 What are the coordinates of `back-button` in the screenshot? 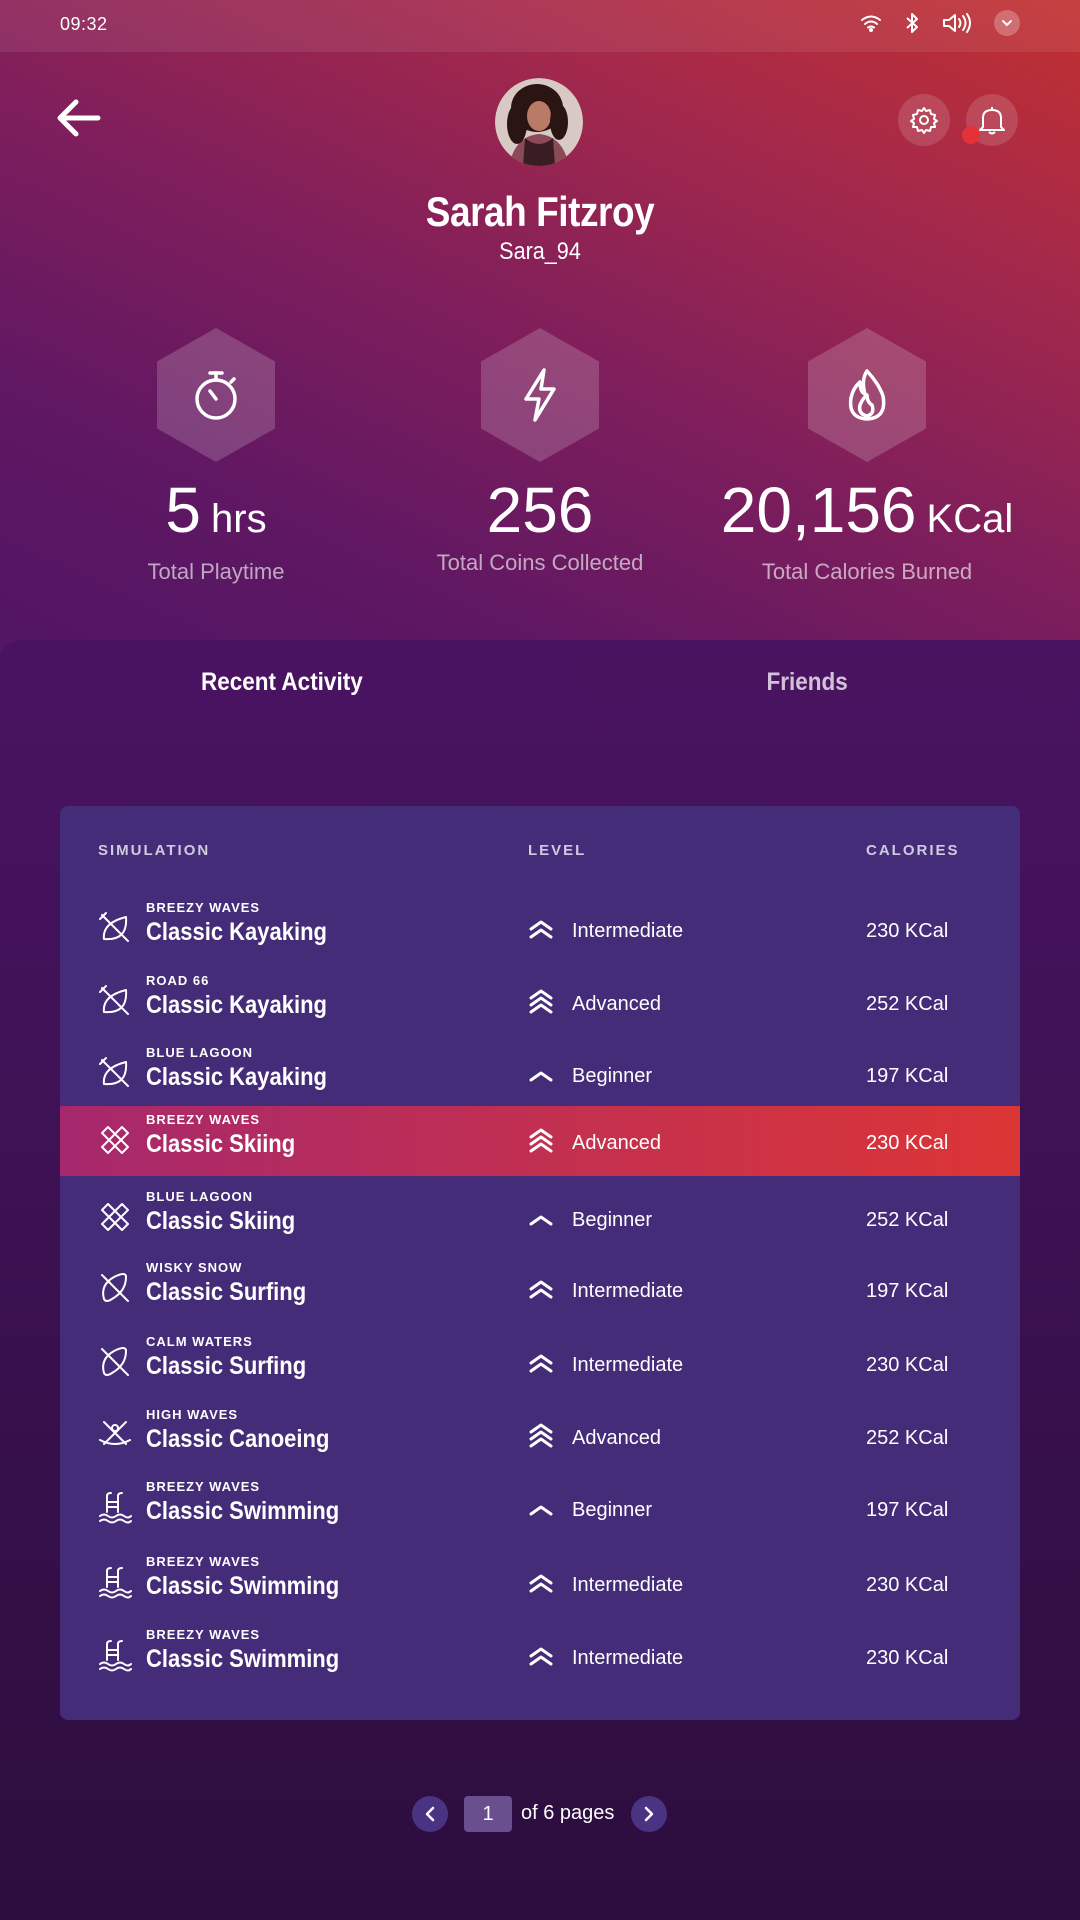 It's located at (81, 120).